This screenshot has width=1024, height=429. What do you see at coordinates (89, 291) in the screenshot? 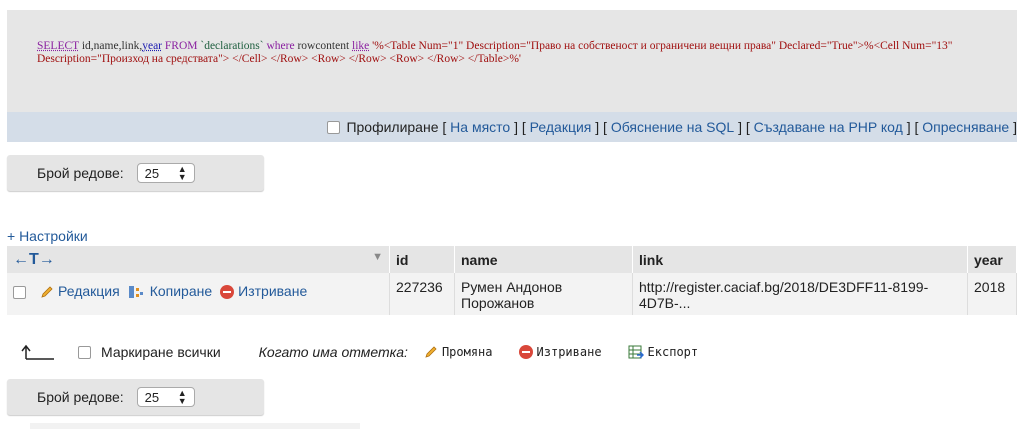
I see `row-edit-label: Редакция` at bounding box center [89, 291].